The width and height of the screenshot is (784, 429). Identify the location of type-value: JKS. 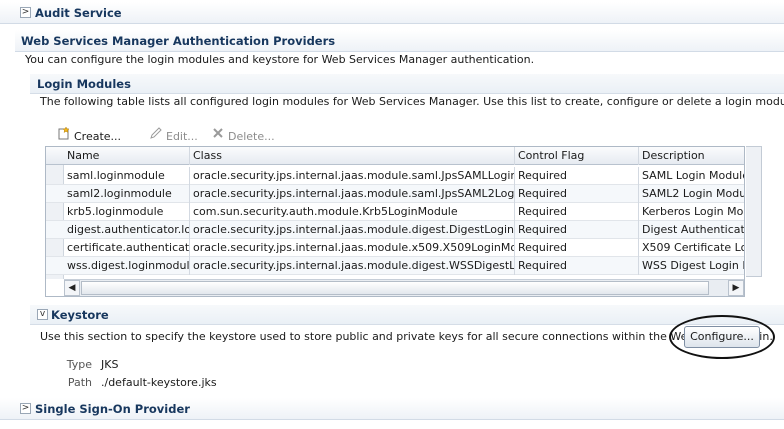
(110, 364).